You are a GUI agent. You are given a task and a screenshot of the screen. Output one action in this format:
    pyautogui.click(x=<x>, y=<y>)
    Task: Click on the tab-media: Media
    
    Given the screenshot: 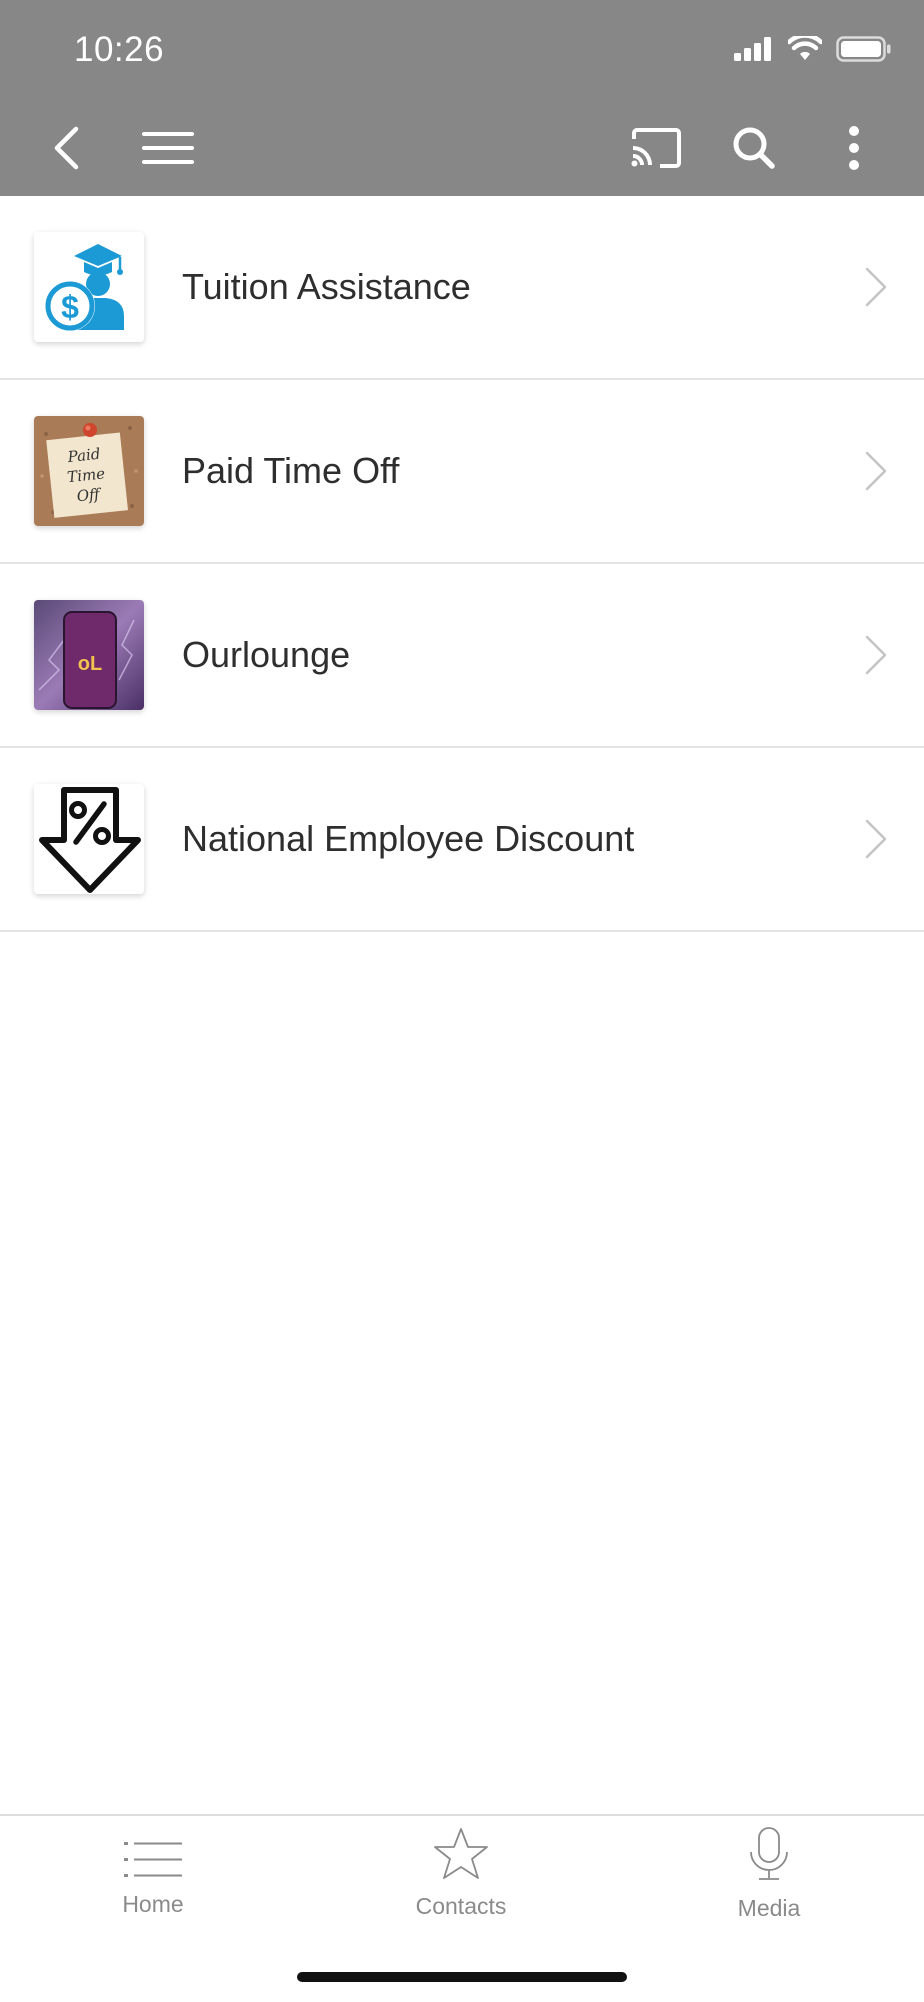 What is the action you would take?
    pyautogui.click(x=769, y=1886)
    